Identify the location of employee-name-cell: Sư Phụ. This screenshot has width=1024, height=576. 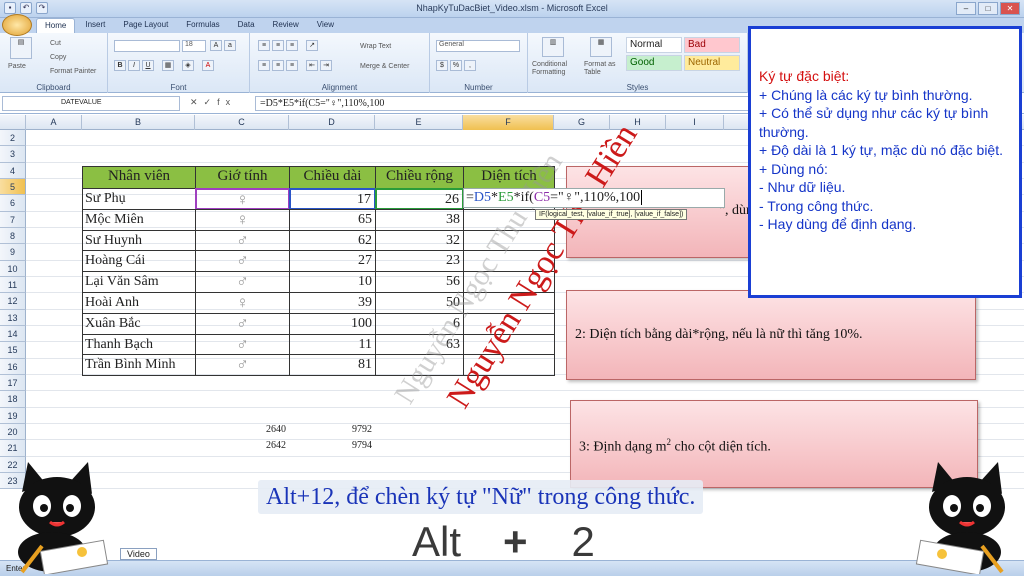
(139, 199).